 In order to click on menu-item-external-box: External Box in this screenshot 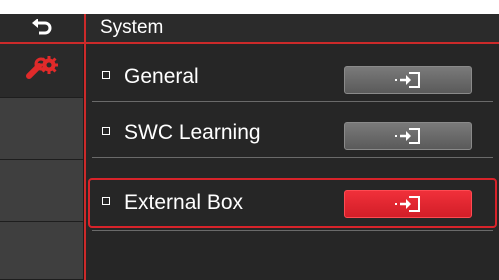, I will do `click(292, 203)`.